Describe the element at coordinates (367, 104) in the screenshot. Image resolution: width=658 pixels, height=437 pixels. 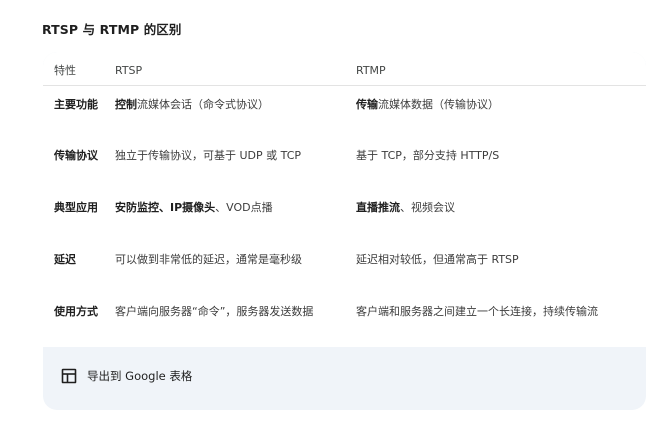
I see `rtmp-cell-emphasis: 传输` at that location.